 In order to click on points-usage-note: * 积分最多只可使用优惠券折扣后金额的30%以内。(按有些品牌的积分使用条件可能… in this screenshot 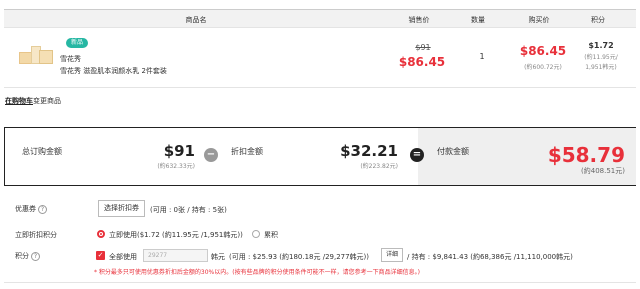, I will do `click(257, 272)`.